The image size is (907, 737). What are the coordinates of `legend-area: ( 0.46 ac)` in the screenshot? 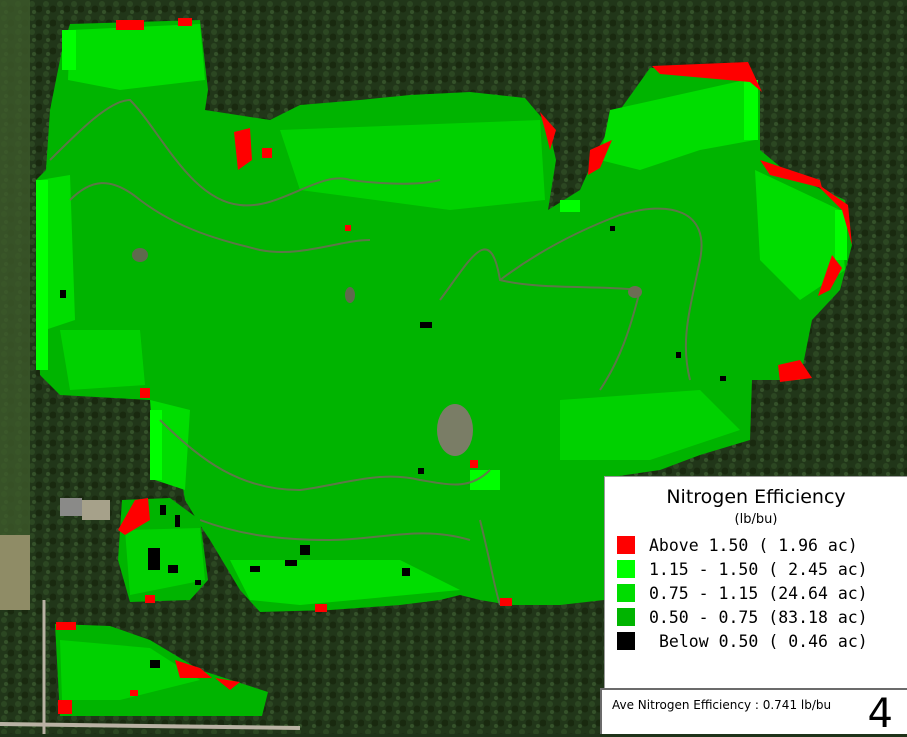 It's located at (818, 641).